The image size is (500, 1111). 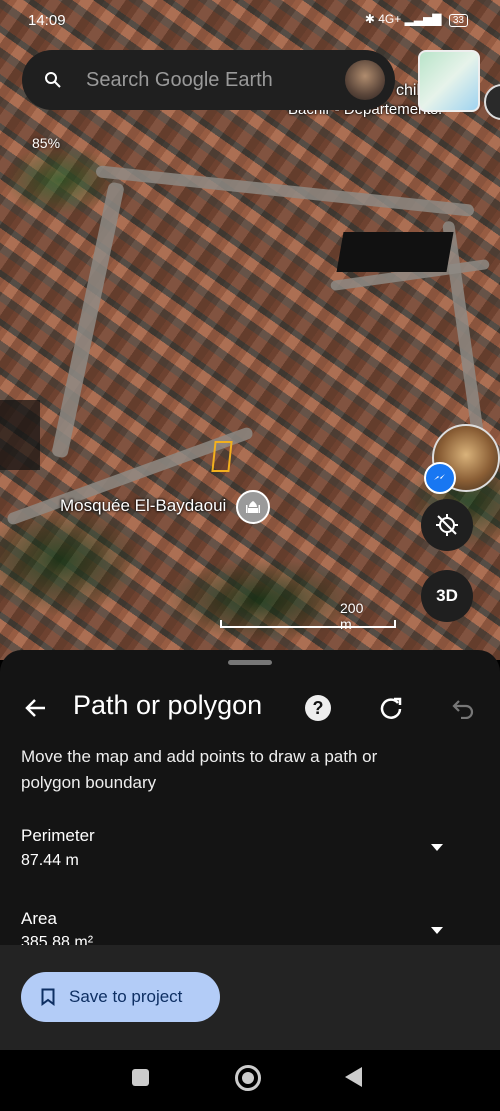 I want to click on search-icon, so click(x=53, y=80).